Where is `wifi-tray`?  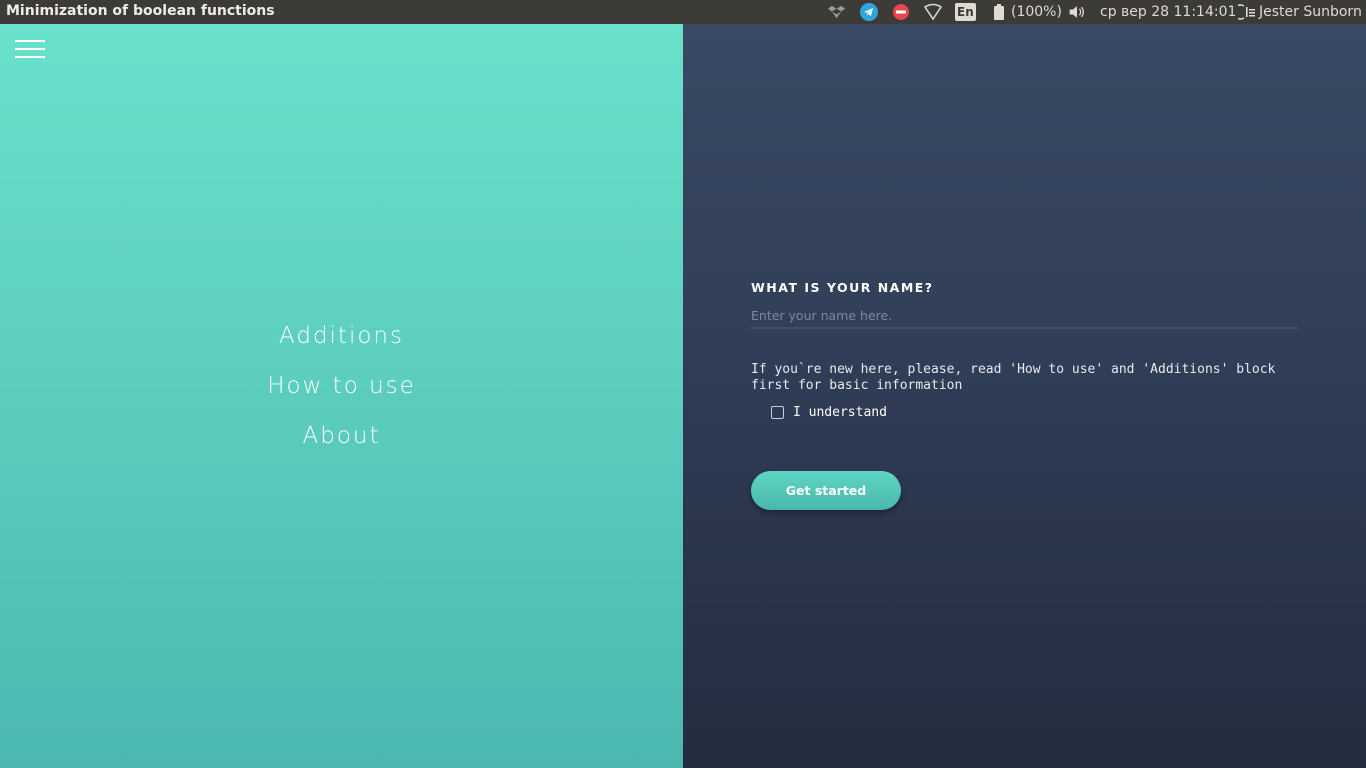
wifi-tray is located at coordinates (933, 12).